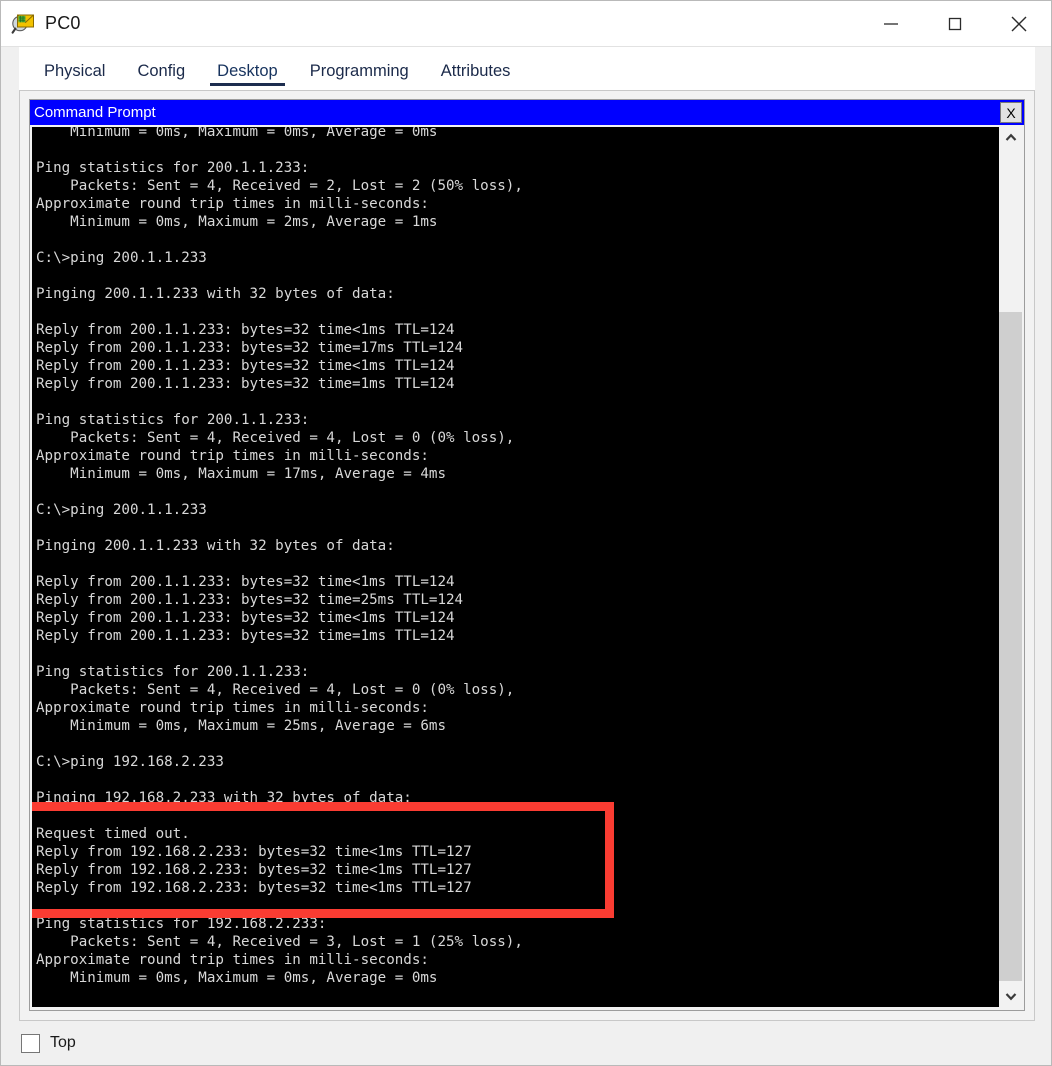 This screenshot has height=1066, width=1052. I want to click on tab-attributes: Attributes, so click(476, 73).